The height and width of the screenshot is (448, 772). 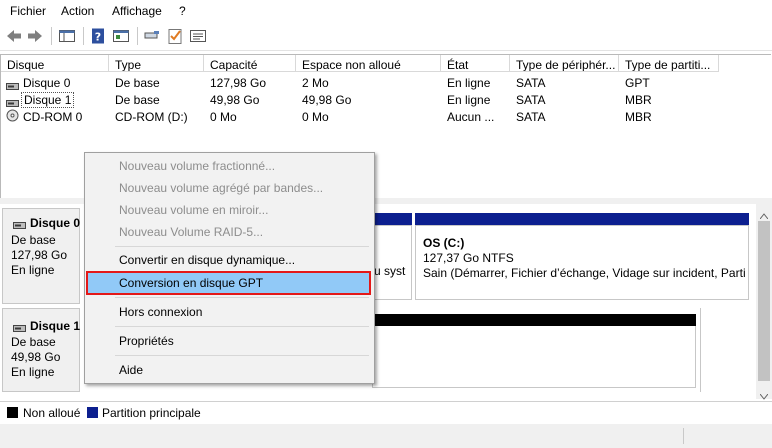 I want to click on cdrom-icon, so click(x=12, y=117).